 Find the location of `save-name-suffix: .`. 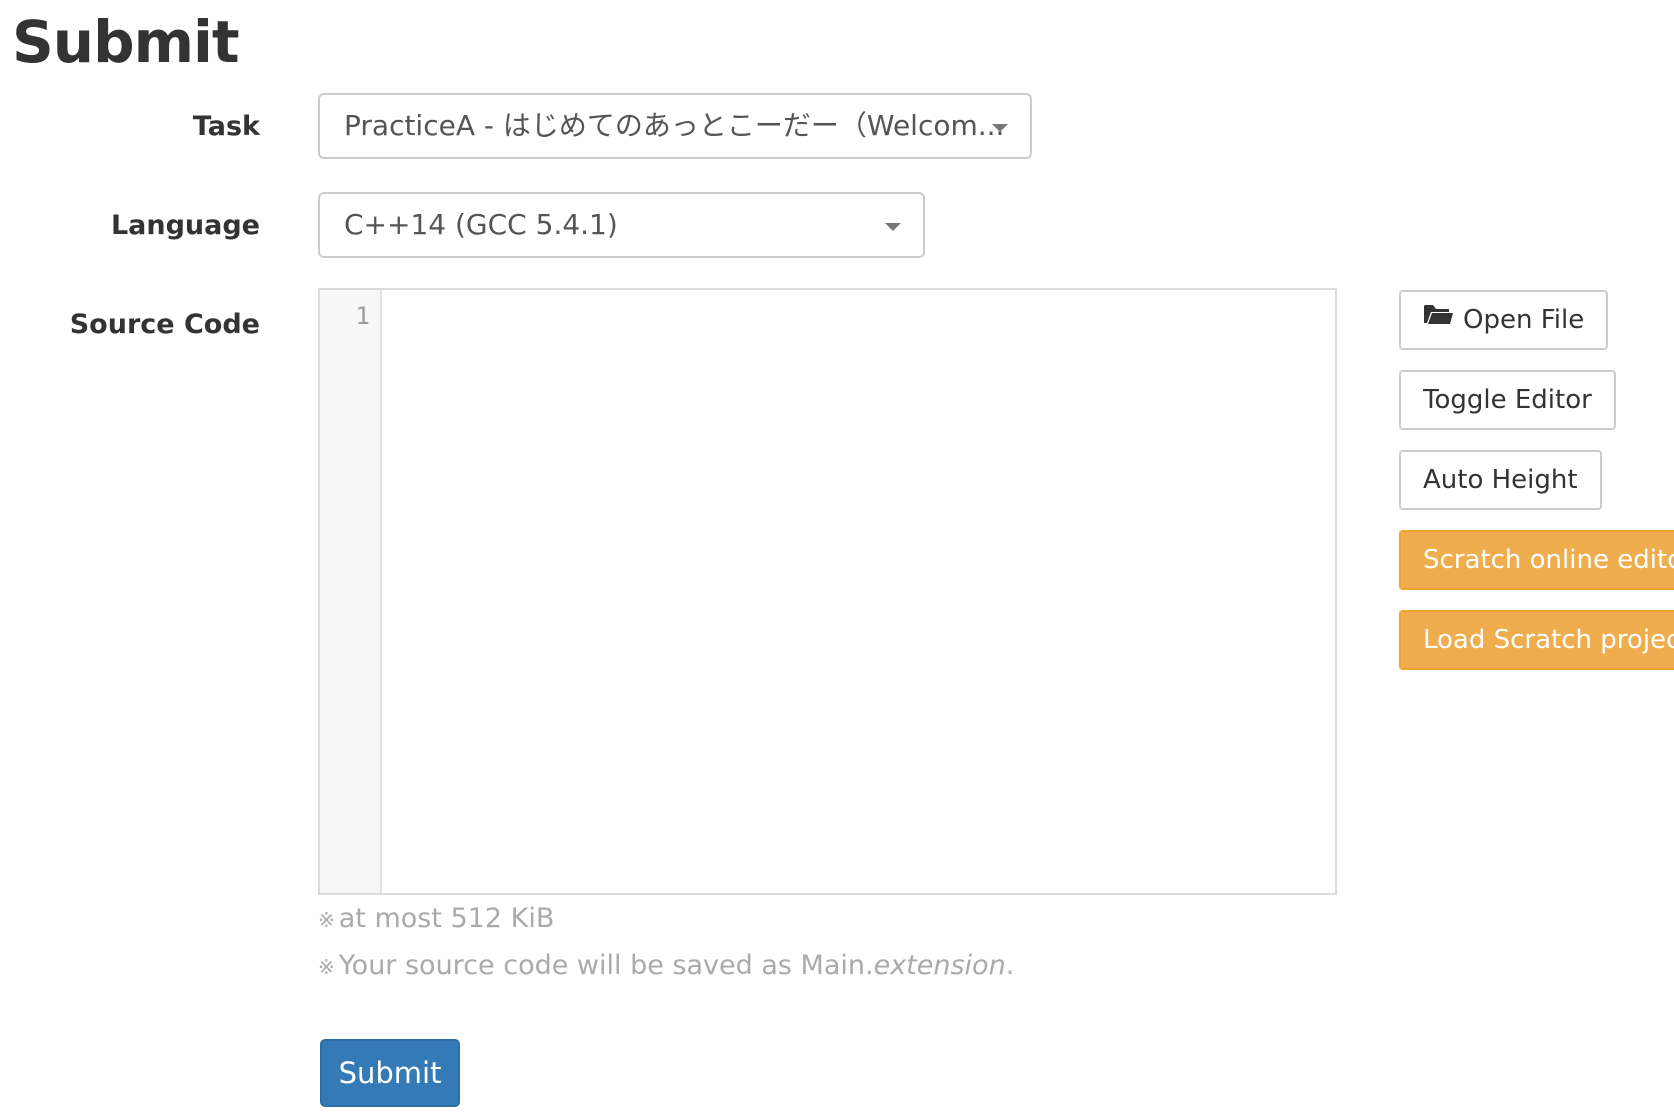

save-name-suffix: . is located at coordinates (1010, 965).